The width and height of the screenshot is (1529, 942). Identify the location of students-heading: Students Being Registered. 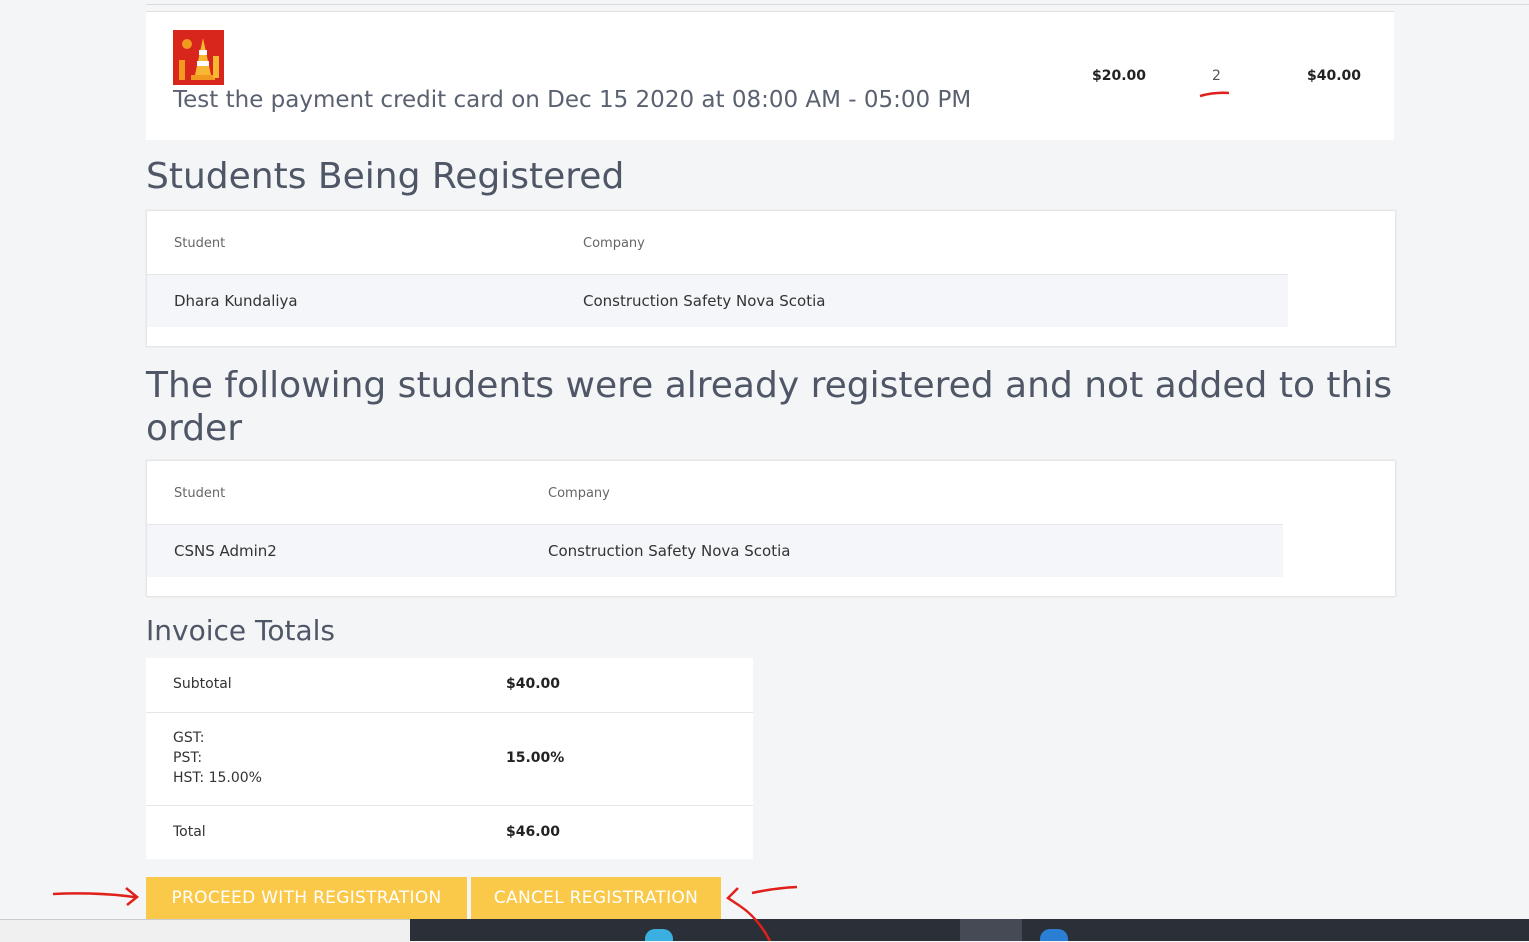
(385, 176).